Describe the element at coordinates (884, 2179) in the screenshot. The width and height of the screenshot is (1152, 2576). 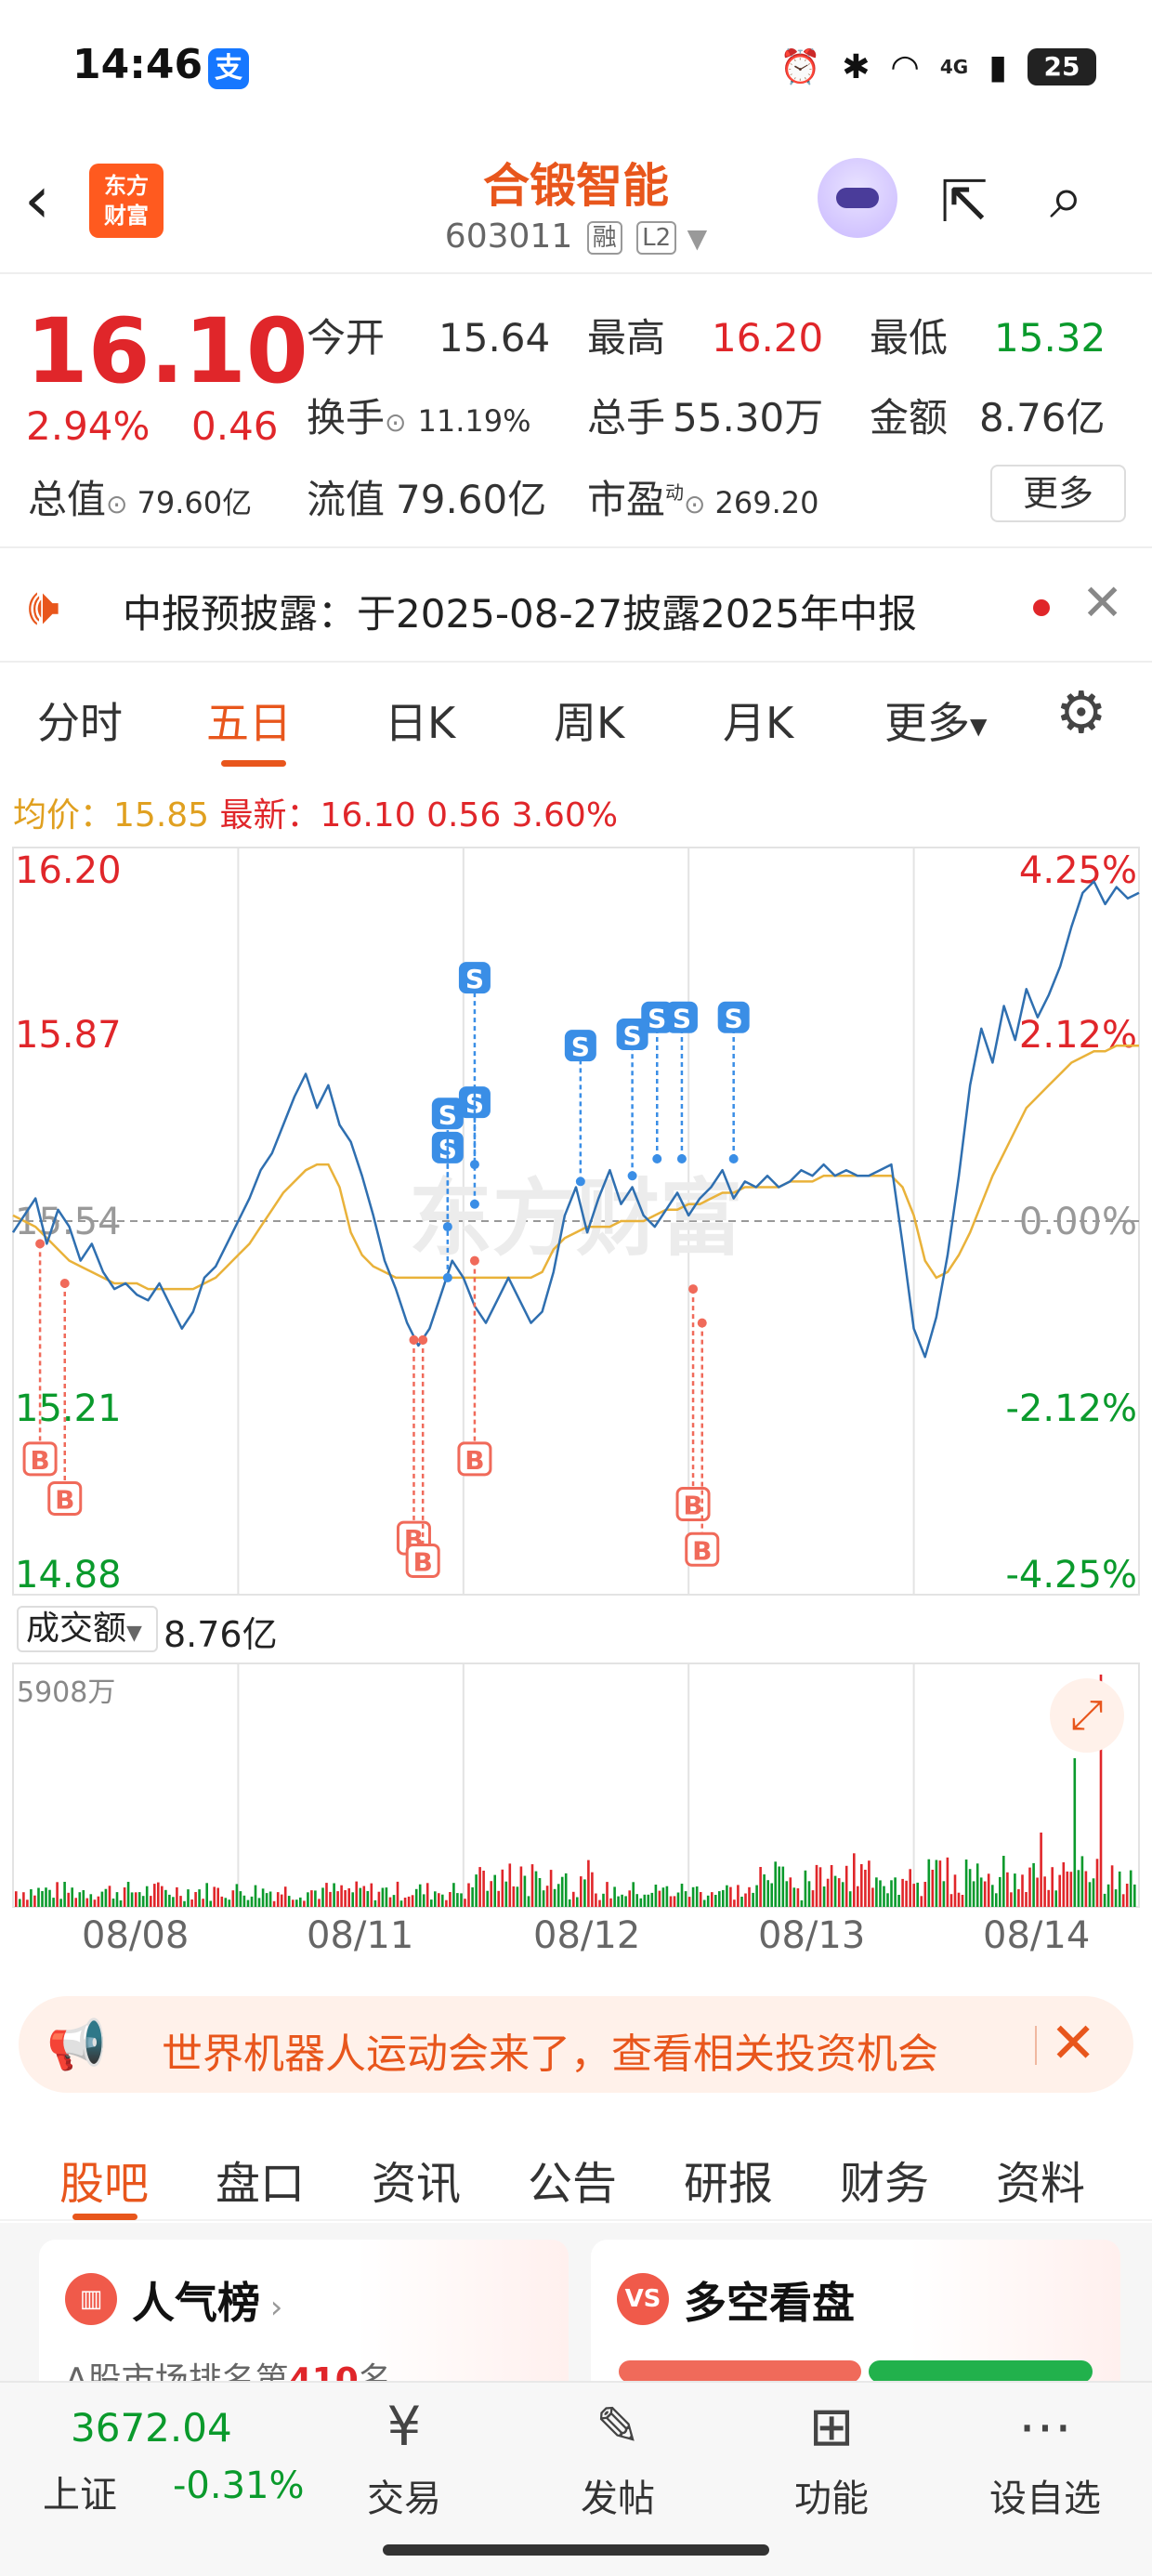
I see `tab-finance: 财务` at that location.